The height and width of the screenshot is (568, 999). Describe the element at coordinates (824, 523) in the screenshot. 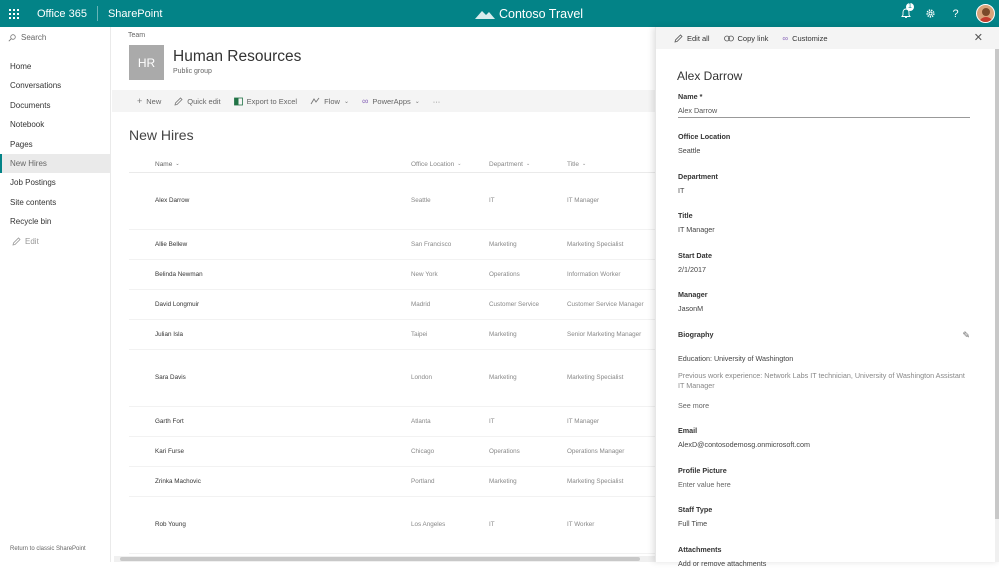

I see `staff-type-value: Full Time` at that location.